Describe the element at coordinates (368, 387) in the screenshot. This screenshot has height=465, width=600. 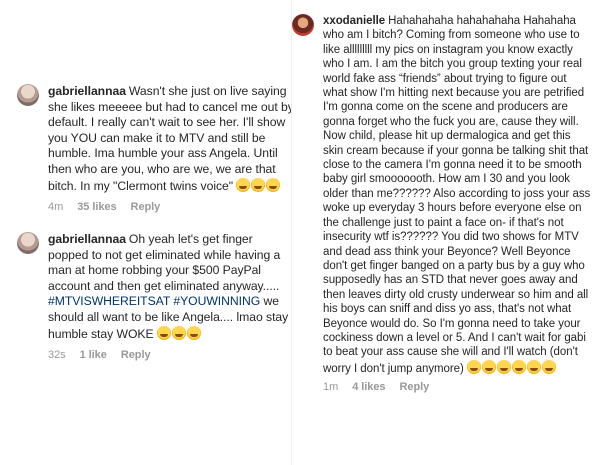
I see `comment-likes: 4 likes` at that location.